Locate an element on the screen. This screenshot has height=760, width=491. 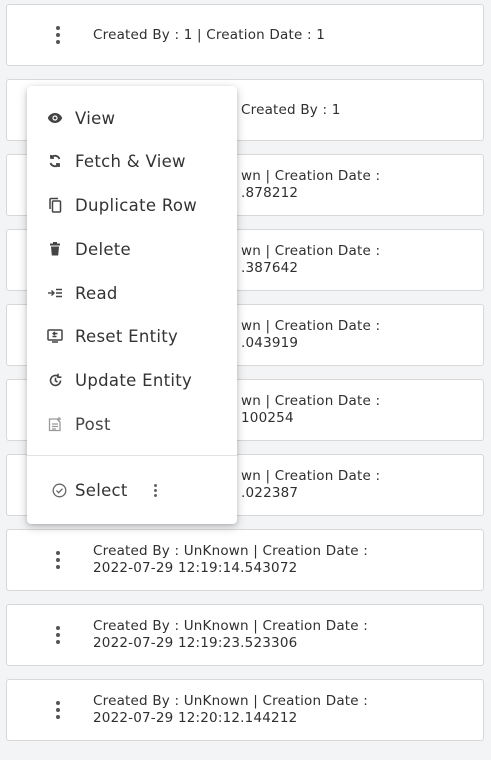
record-meta-line1: Created By : 1 | Creation Date : 1 is located at coordinates (209, 34).